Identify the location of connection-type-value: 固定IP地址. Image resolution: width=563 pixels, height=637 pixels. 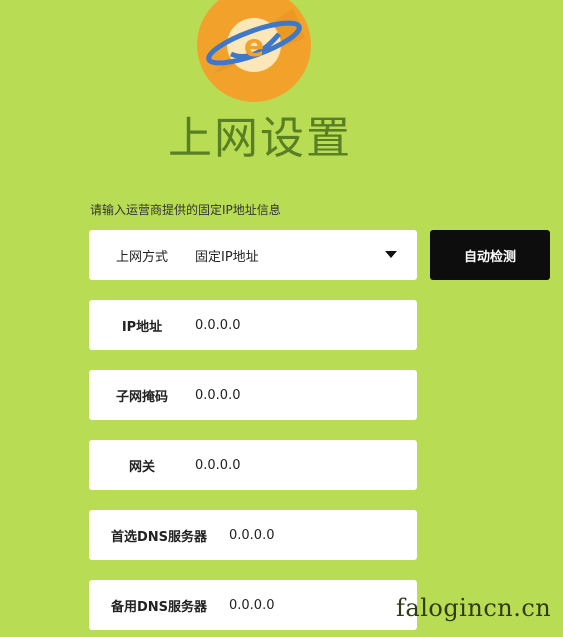
(227, 257).